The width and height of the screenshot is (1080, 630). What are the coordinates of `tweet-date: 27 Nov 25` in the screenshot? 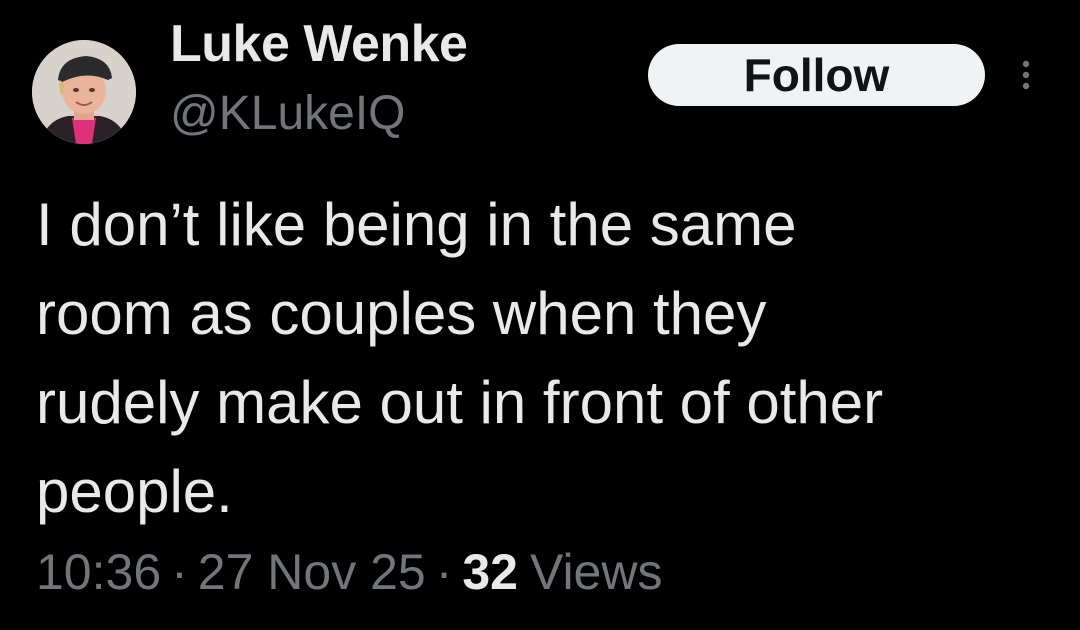 It's located at (312, 572).